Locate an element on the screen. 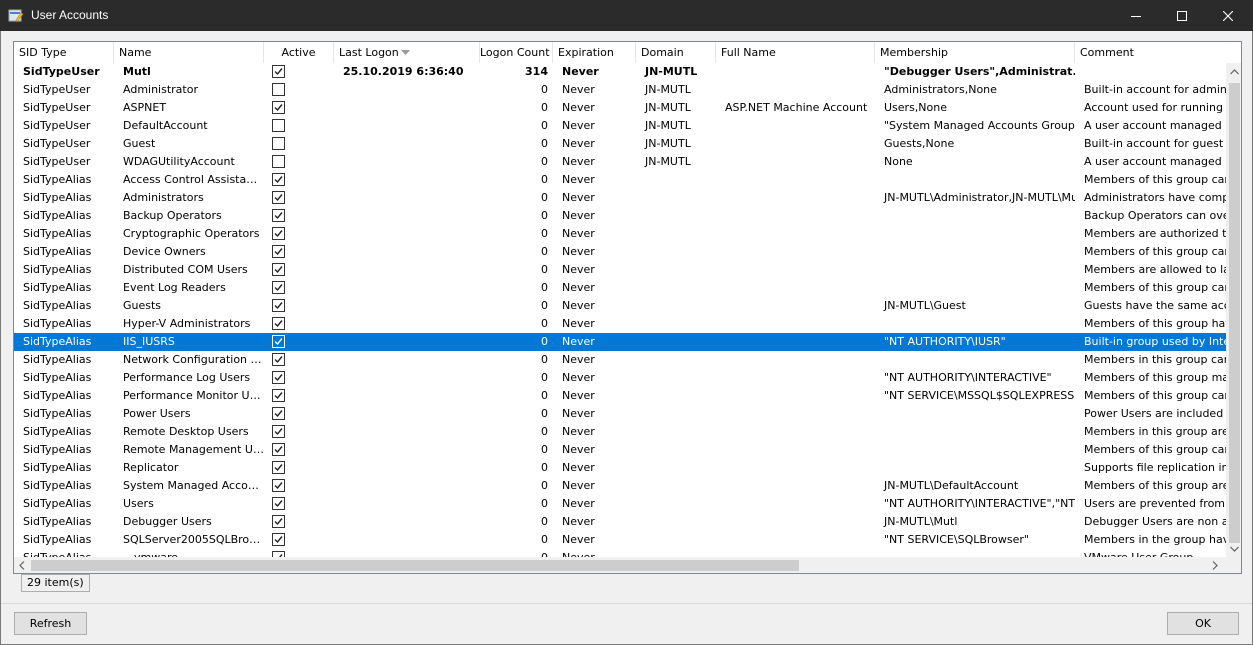 Image resolution: width=1253 pixels, height=645 pixels. column-header-name: Name is located at coordinates (189, 52).